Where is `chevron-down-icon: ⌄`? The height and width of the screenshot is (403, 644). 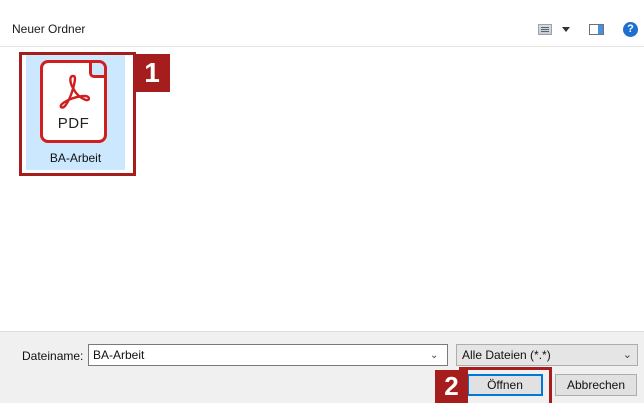
chevron-down-icon: ⌄ is located at coordinates (627, 355).